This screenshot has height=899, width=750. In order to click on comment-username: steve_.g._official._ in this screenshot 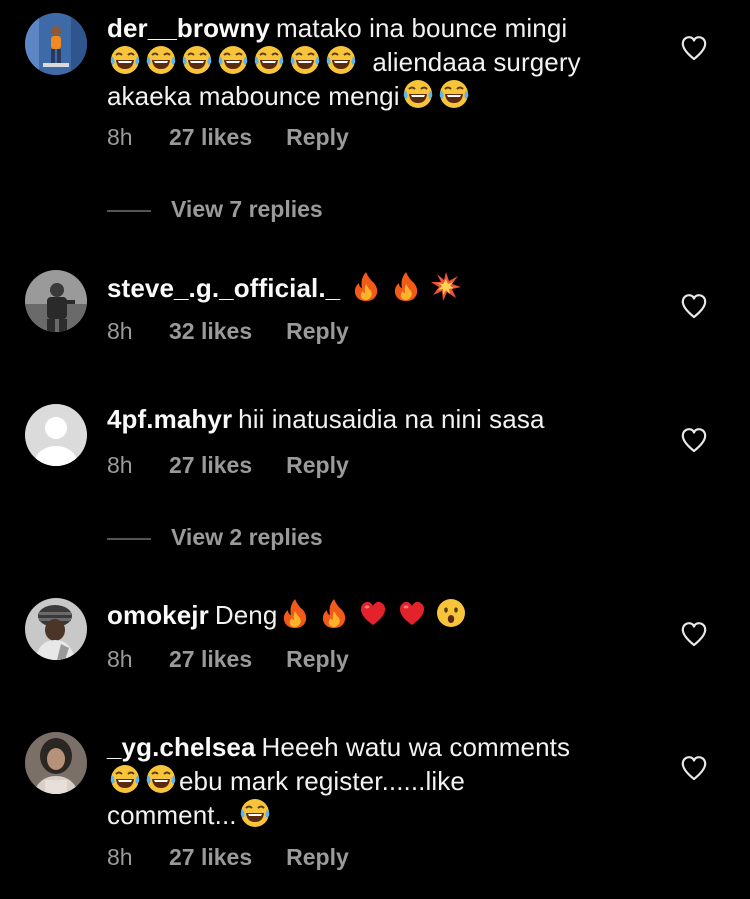, I will do `click(223, 288)`.